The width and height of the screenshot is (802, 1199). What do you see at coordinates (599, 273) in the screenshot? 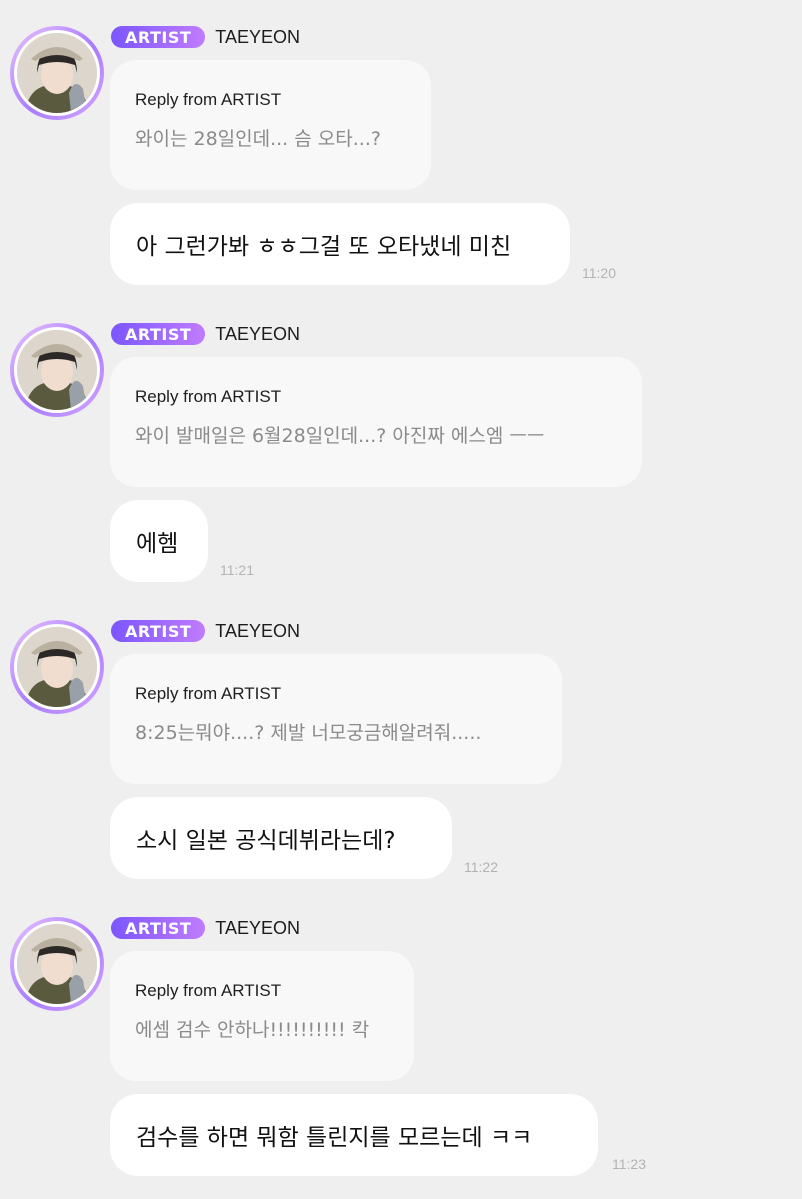
I see `timestamp: 11:20` at bounding box center [599, 273].